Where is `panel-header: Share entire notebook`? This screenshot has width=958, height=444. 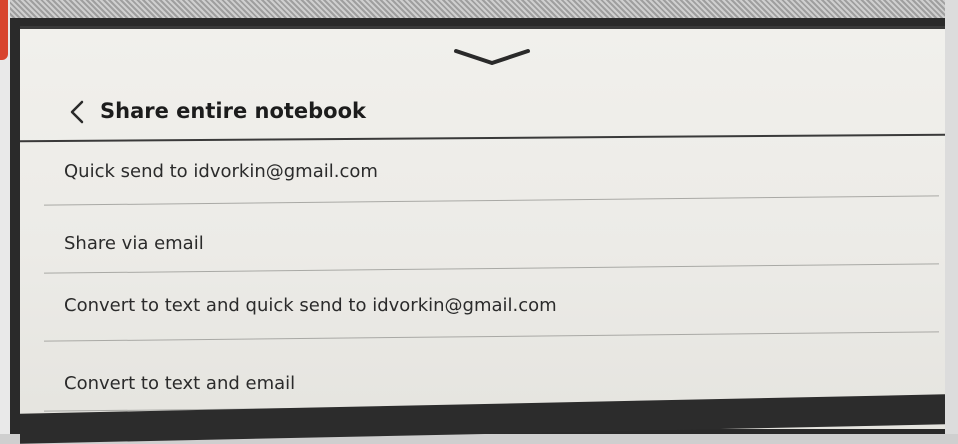
panel-header: Share entire notebook is located at coordinates (482, 110).